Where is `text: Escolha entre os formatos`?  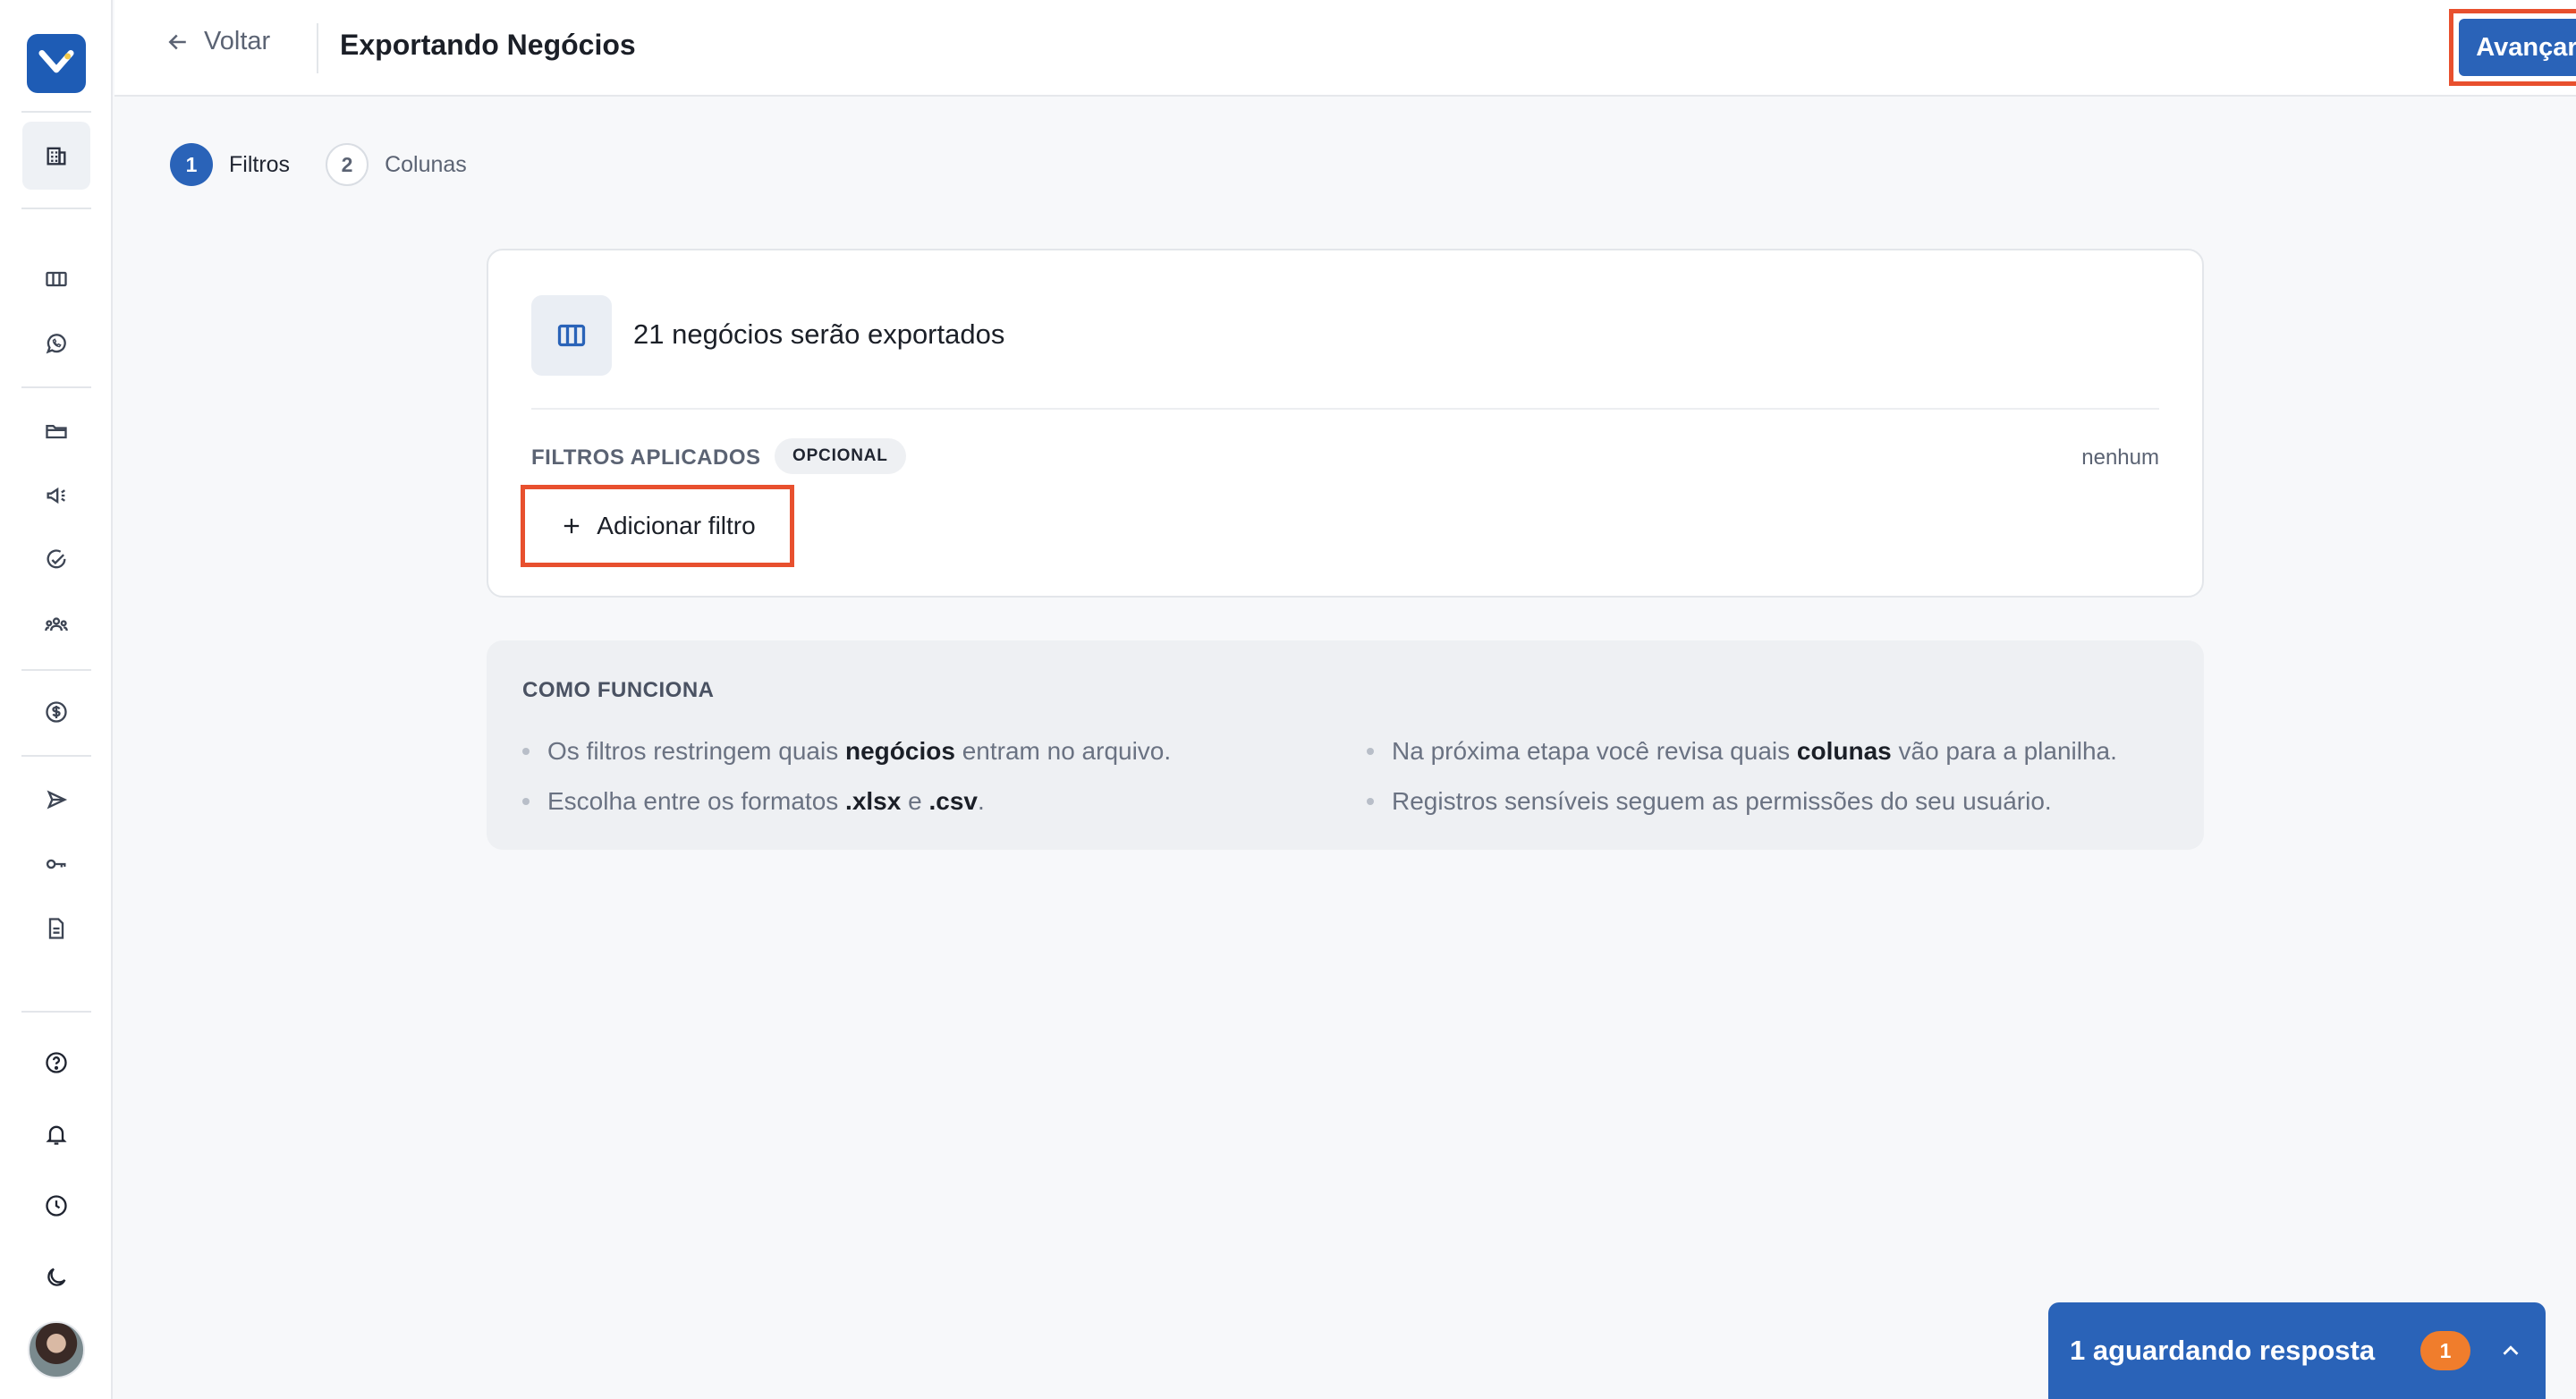 text: Escolha entre os formatos is located at coordinates (696, 801).